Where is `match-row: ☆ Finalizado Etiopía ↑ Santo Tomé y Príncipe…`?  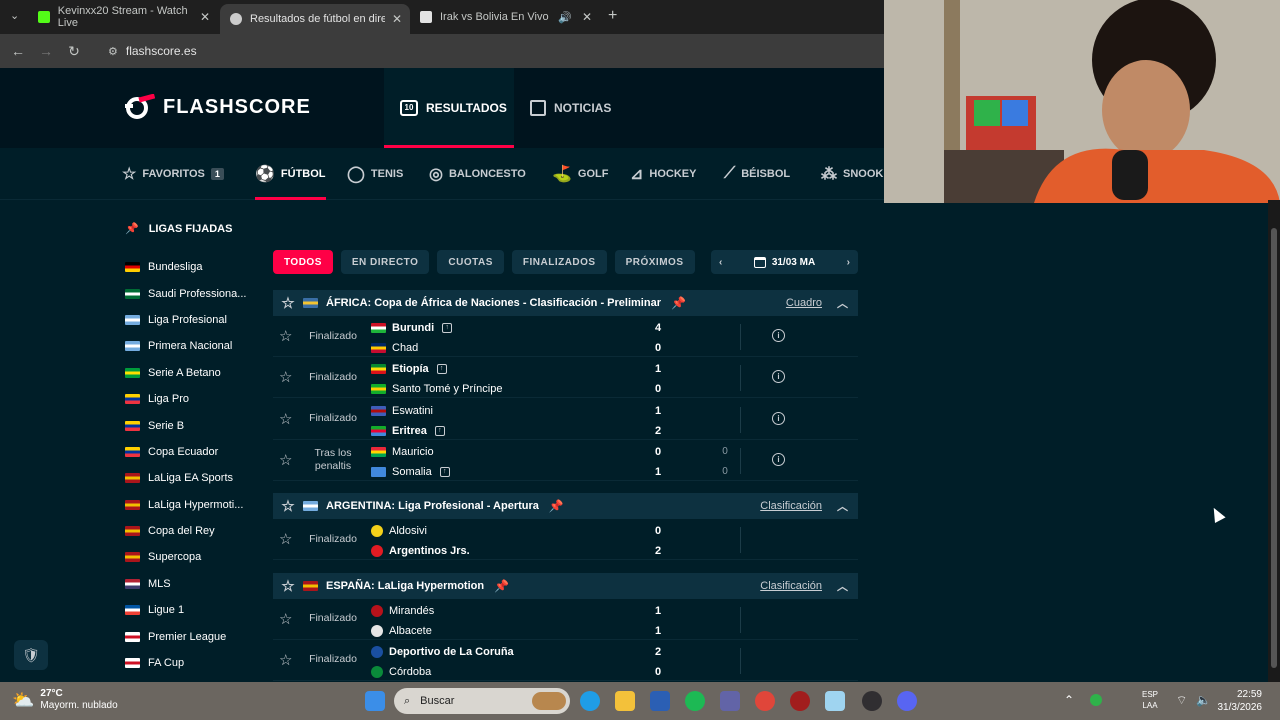 match-row: ☆ Finalizado Etiopía ↑ Santo Tomé y Príncipe… is located at coordinates (565, 378).